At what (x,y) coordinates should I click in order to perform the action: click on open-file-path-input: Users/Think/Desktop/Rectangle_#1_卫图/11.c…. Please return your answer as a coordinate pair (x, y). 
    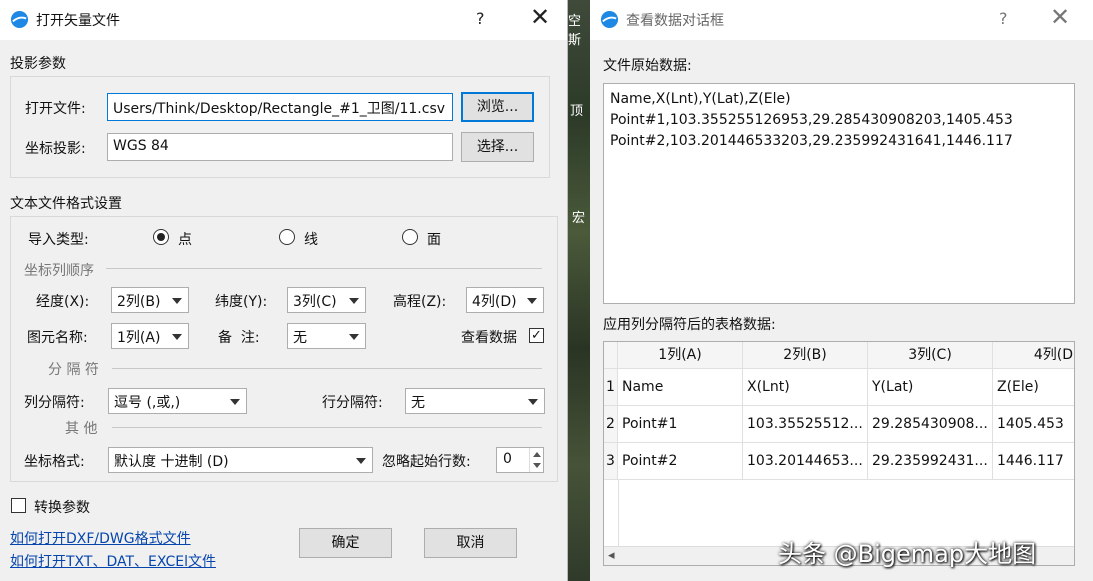
    Looking at the image, I should click on (280, 107).